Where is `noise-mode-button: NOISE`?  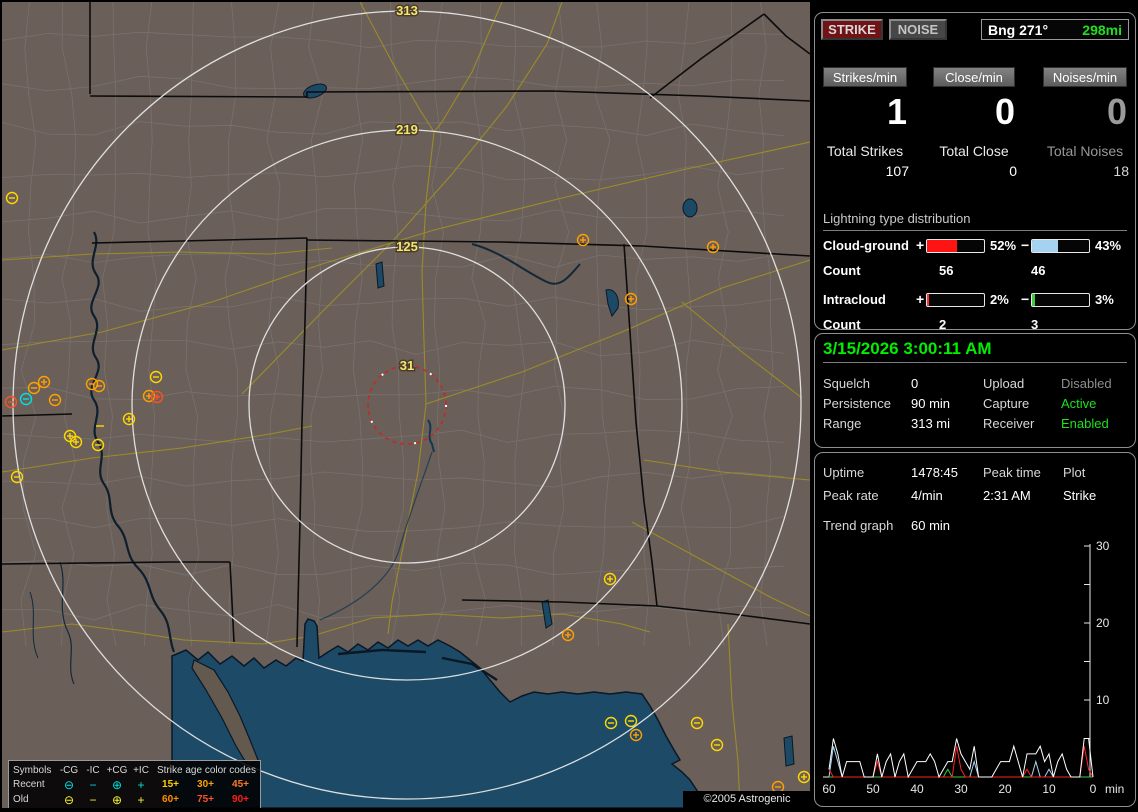 noise-mode-button: NOISE is located at coordinates (918, 29).